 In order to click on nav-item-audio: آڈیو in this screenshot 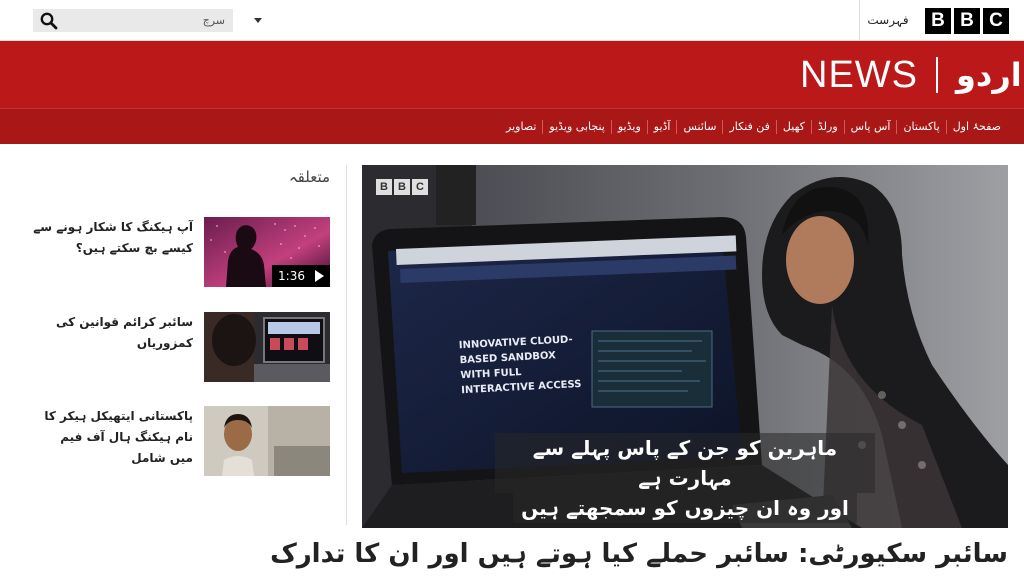, I will do `click(661, 127)`.